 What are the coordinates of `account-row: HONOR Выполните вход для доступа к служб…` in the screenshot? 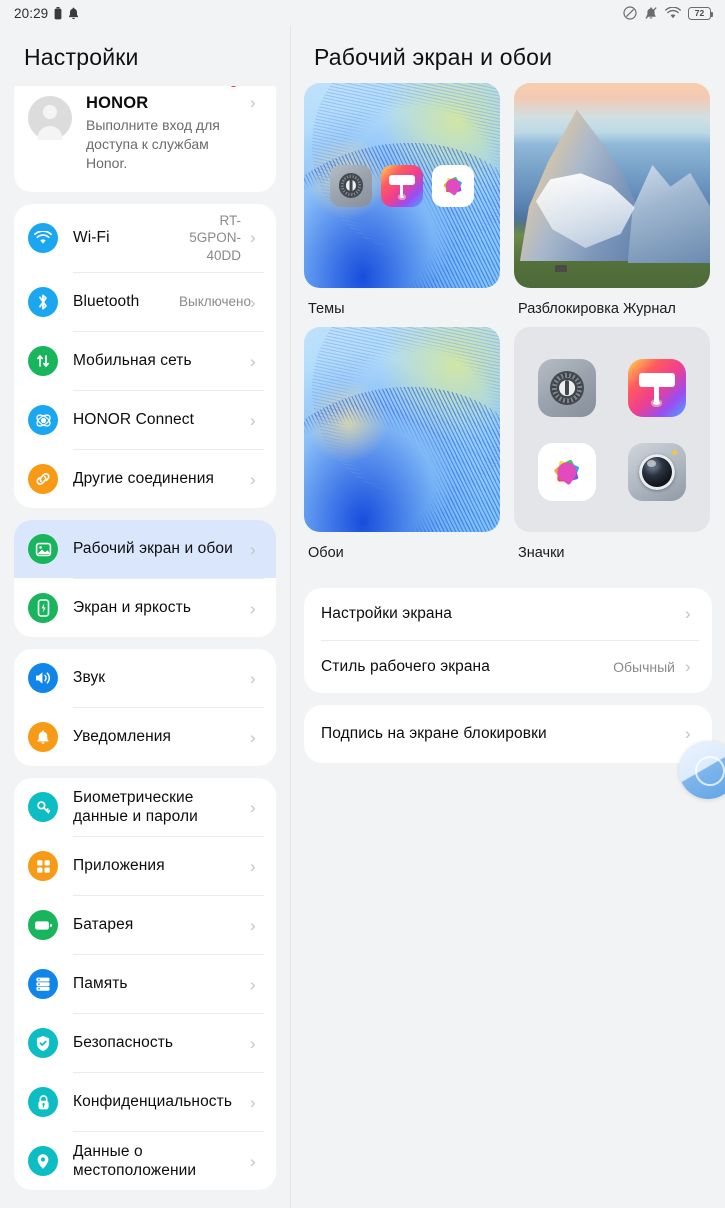 It's located at (145, 139).